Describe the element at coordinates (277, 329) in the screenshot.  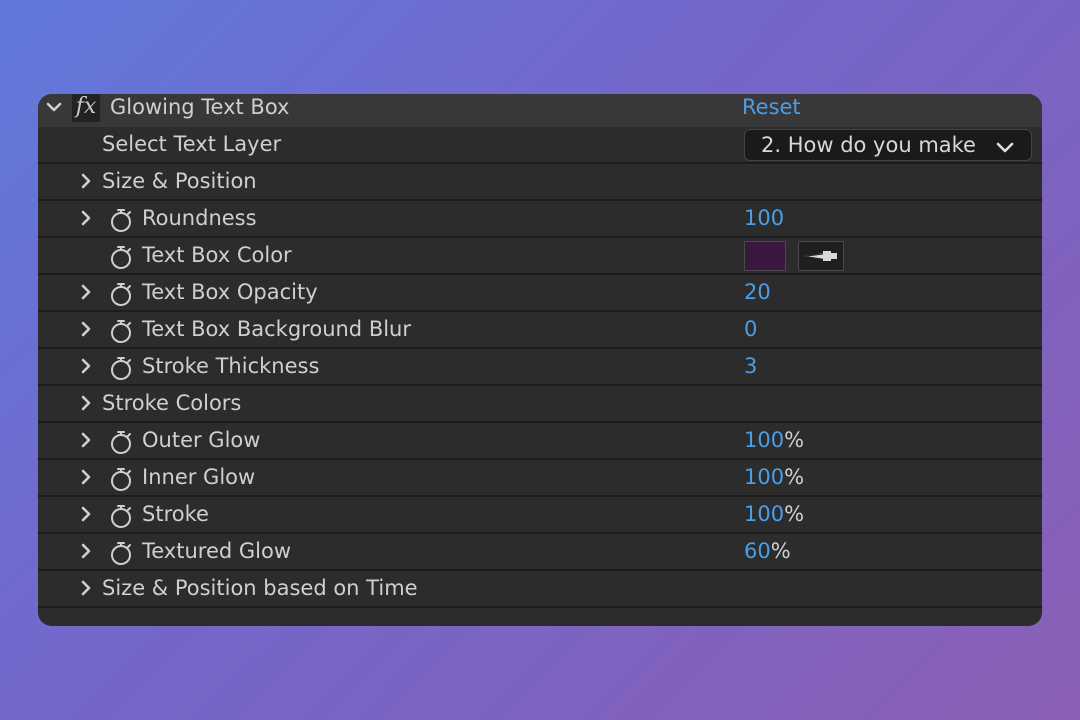
I see `text-box-background-blur-label: Text Box Background Blur` at that location.